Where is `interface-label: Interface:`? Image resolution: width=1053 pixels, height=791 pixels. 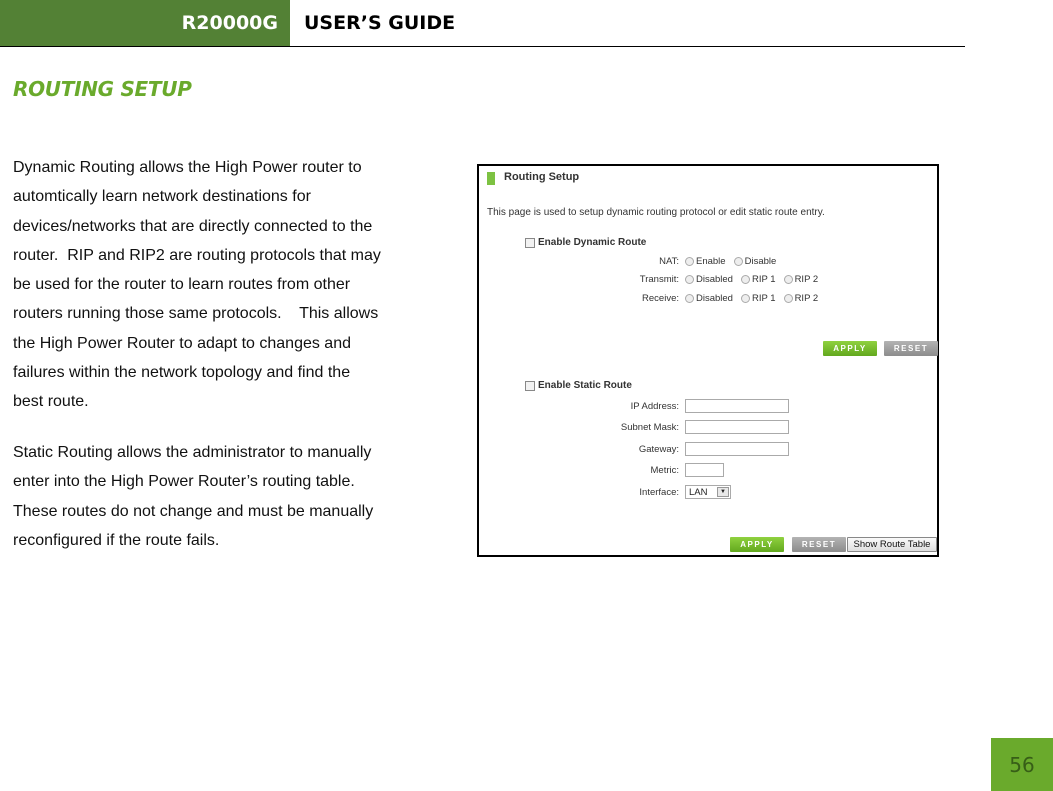 interface-label: Interface: is located at coordinates (659, 492).